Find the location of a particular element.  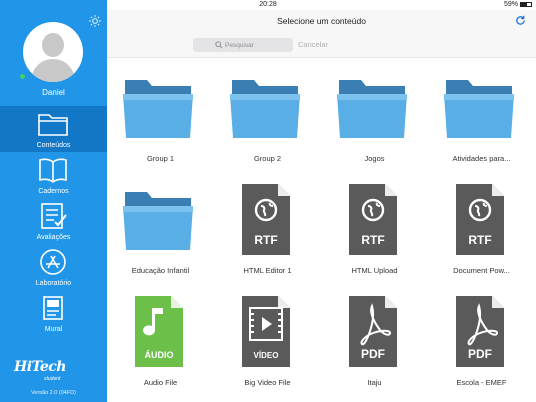

sidebar-item-mural: Mural is located at coordinates (53, 313).